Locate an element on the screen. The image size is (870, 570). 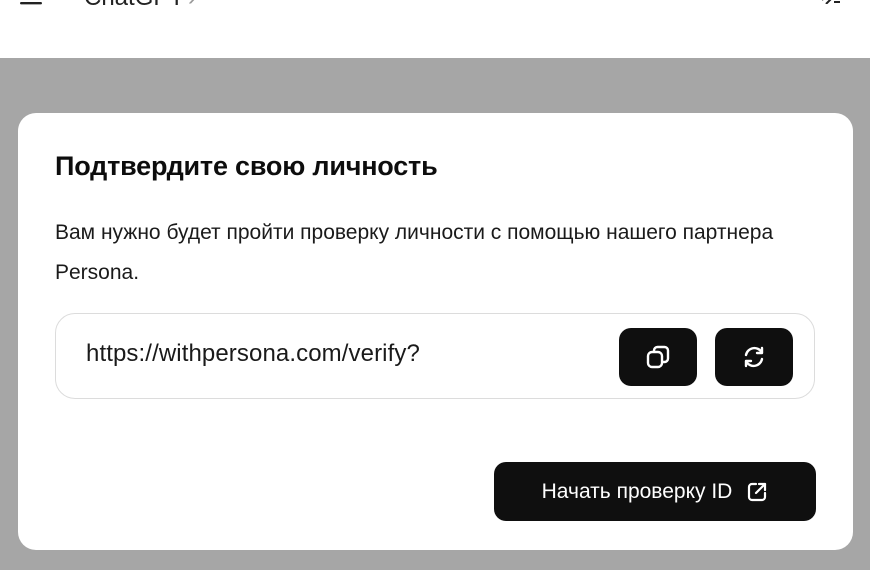
refresh-url-button is located at coordinates (754, 357).